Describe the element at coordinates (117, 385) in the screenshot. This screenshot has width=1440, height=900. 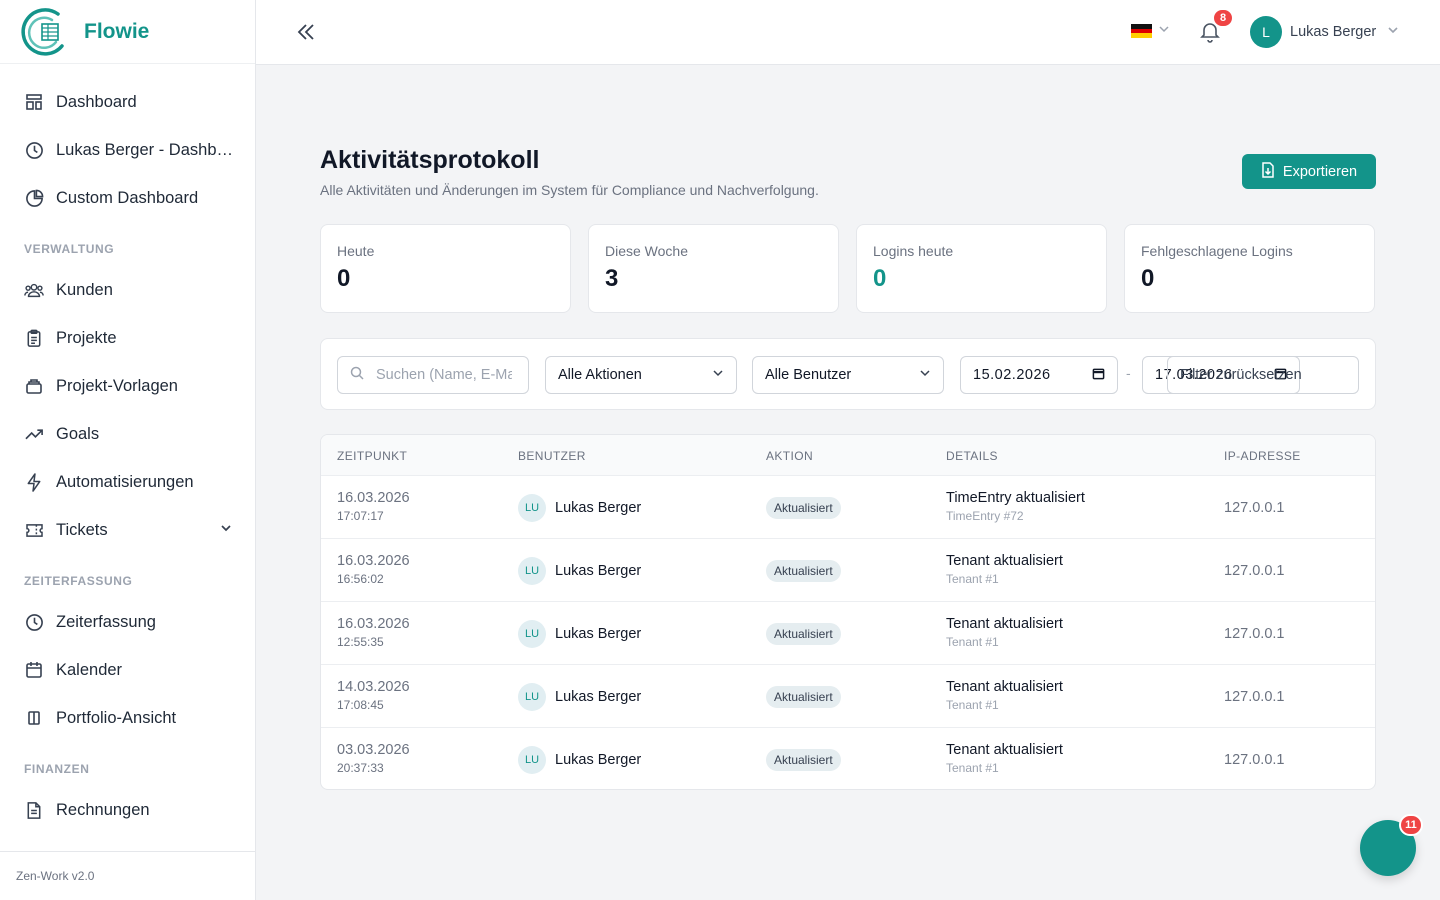
I see `sidebar-item-label: Projekt-Vorlagen` at that location.